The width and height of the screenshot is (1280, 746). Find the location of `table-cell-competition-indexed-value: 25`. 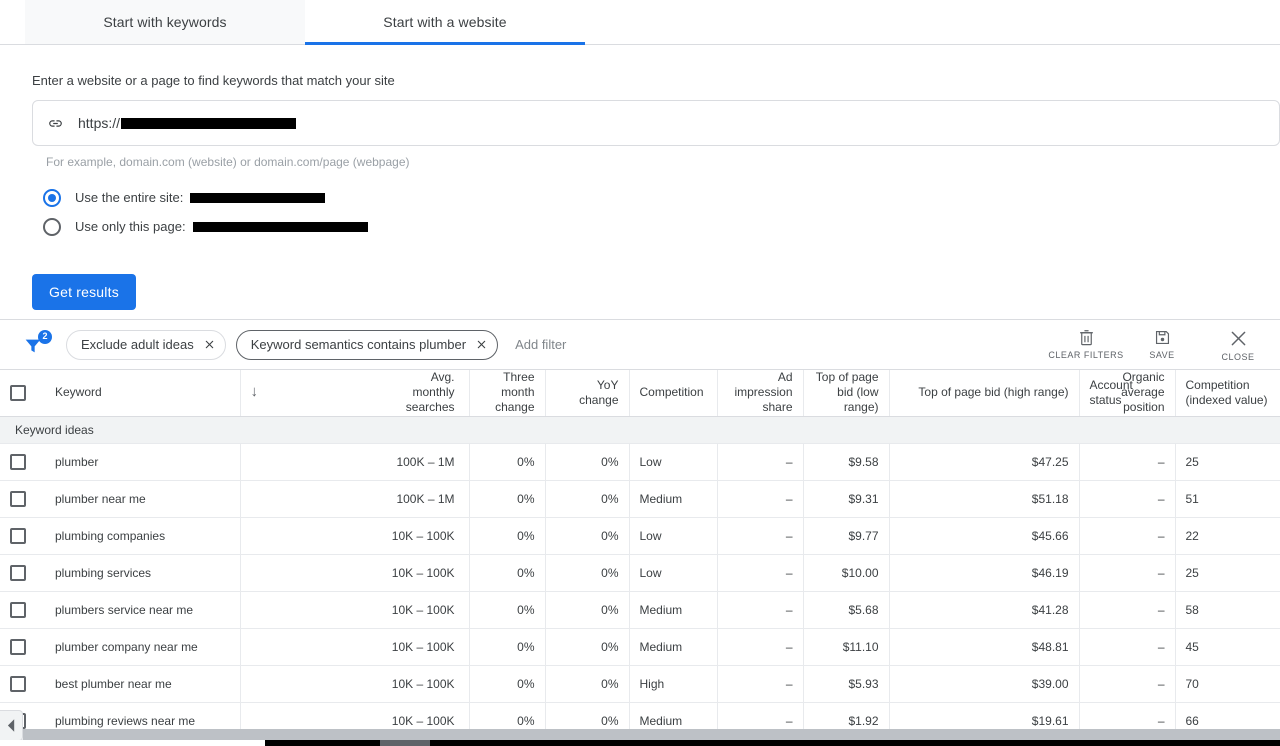

table-cell-competition-indexed-value: 25 is located at coordinates (1227, 462).